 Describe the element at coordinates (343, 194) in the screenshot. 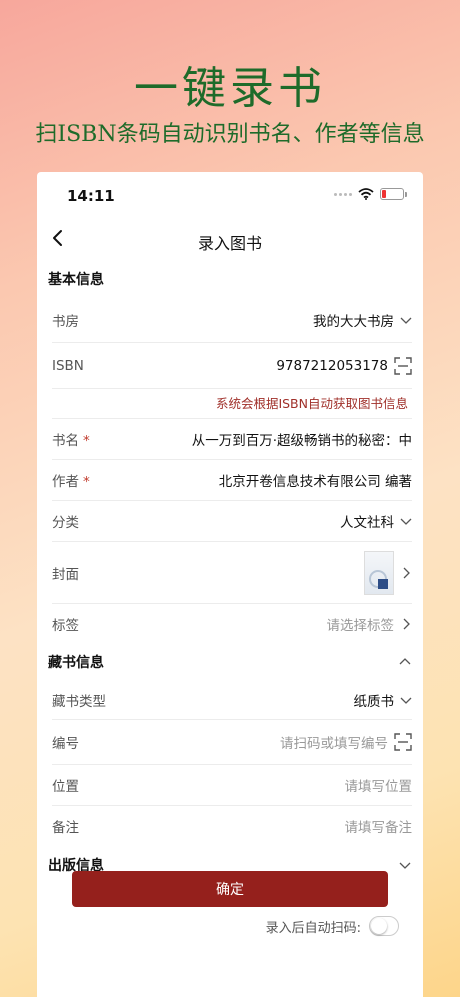

I see `signal-icon` at that location.